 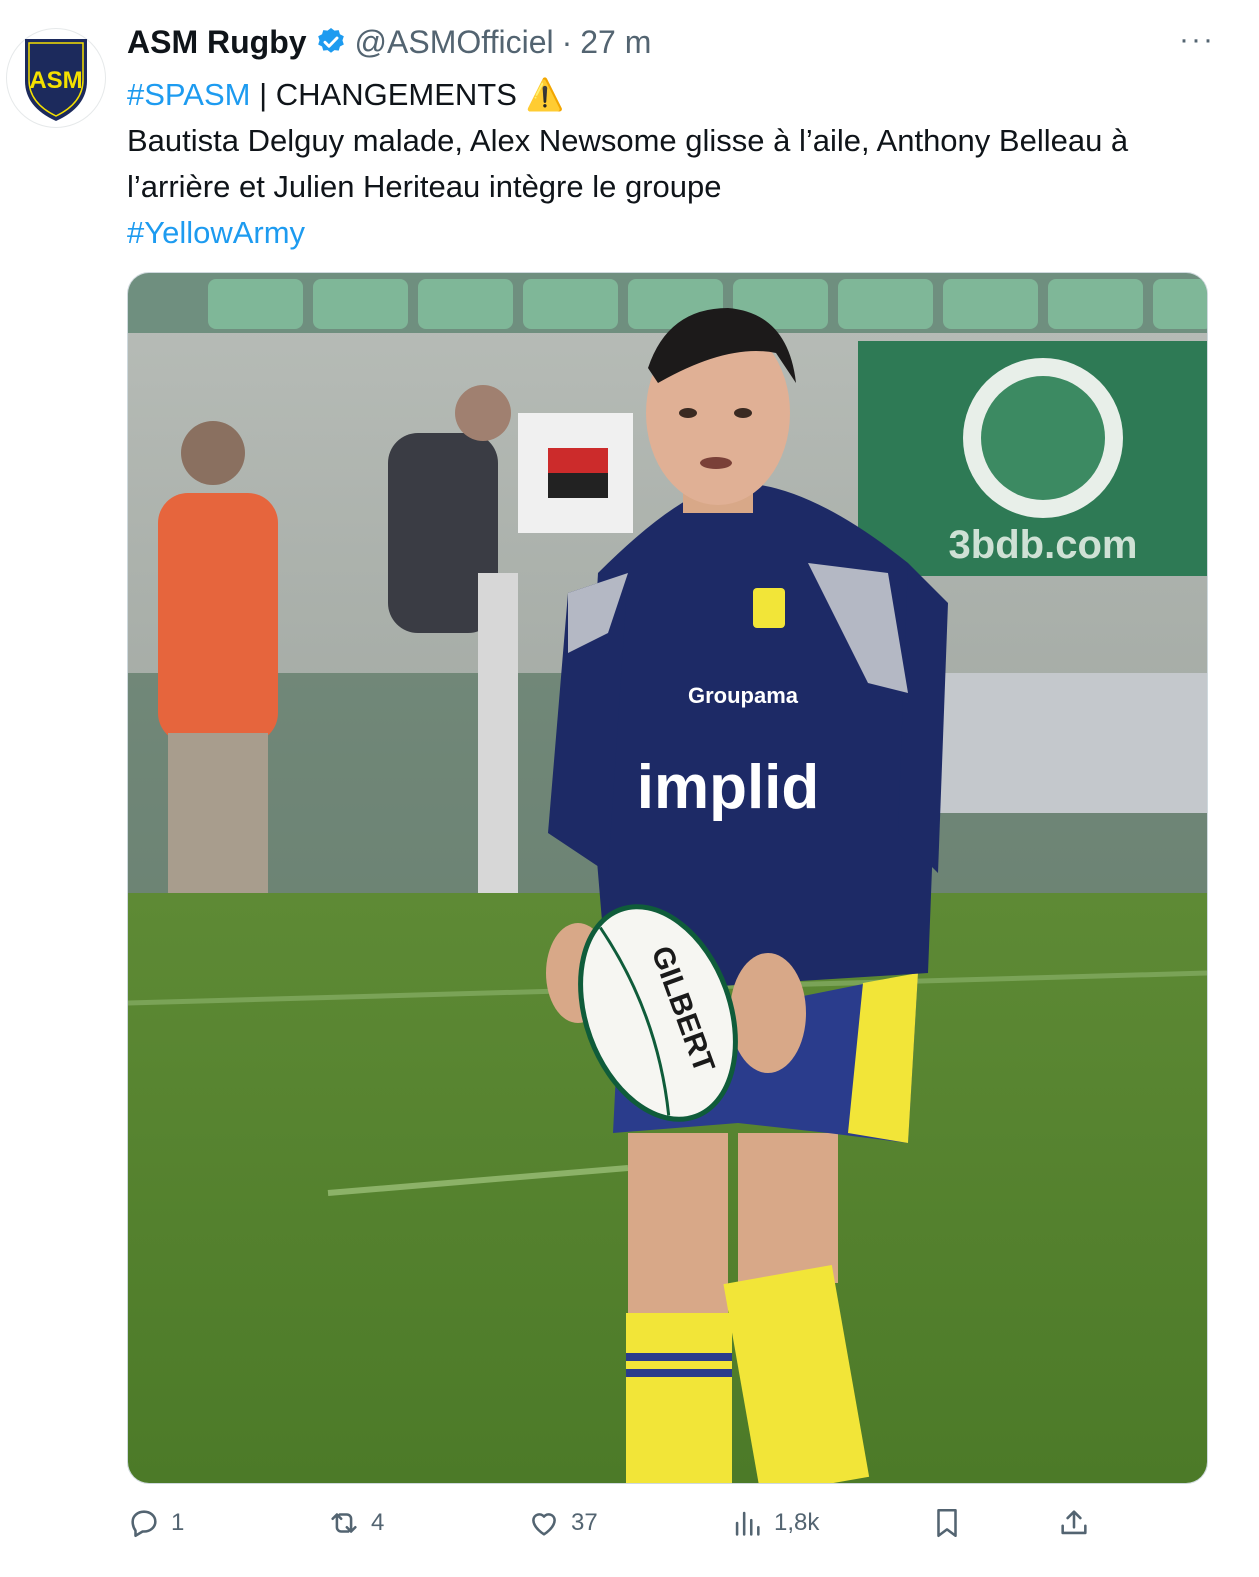 I want to click on like-count: 37, so click(x=584, y=1522).